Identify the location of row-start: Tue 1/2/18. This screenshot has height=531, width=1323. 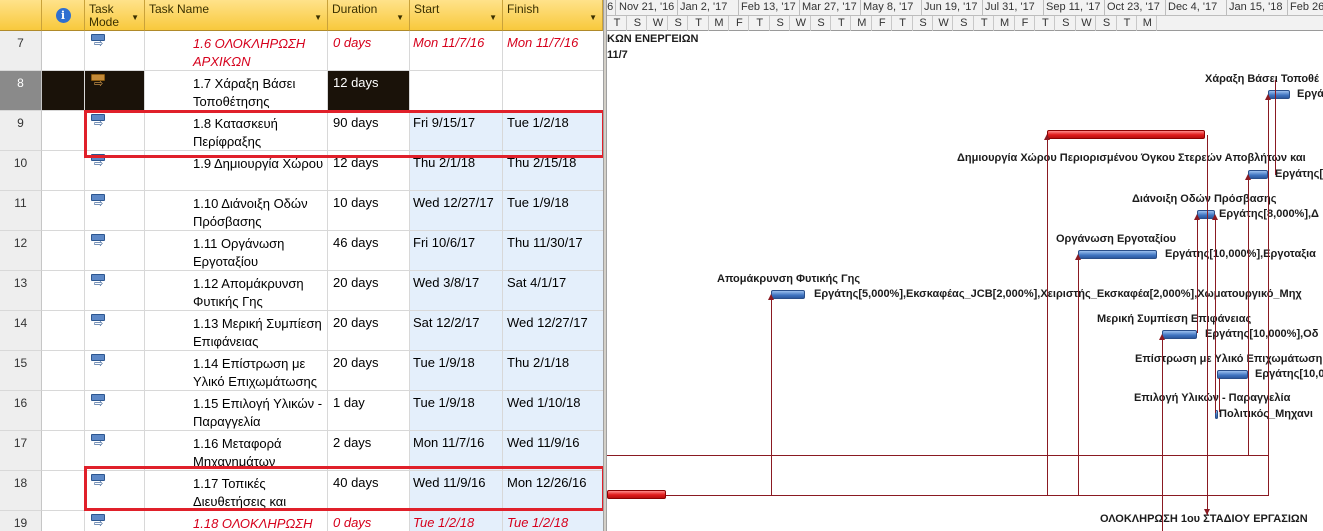
(456, 521).